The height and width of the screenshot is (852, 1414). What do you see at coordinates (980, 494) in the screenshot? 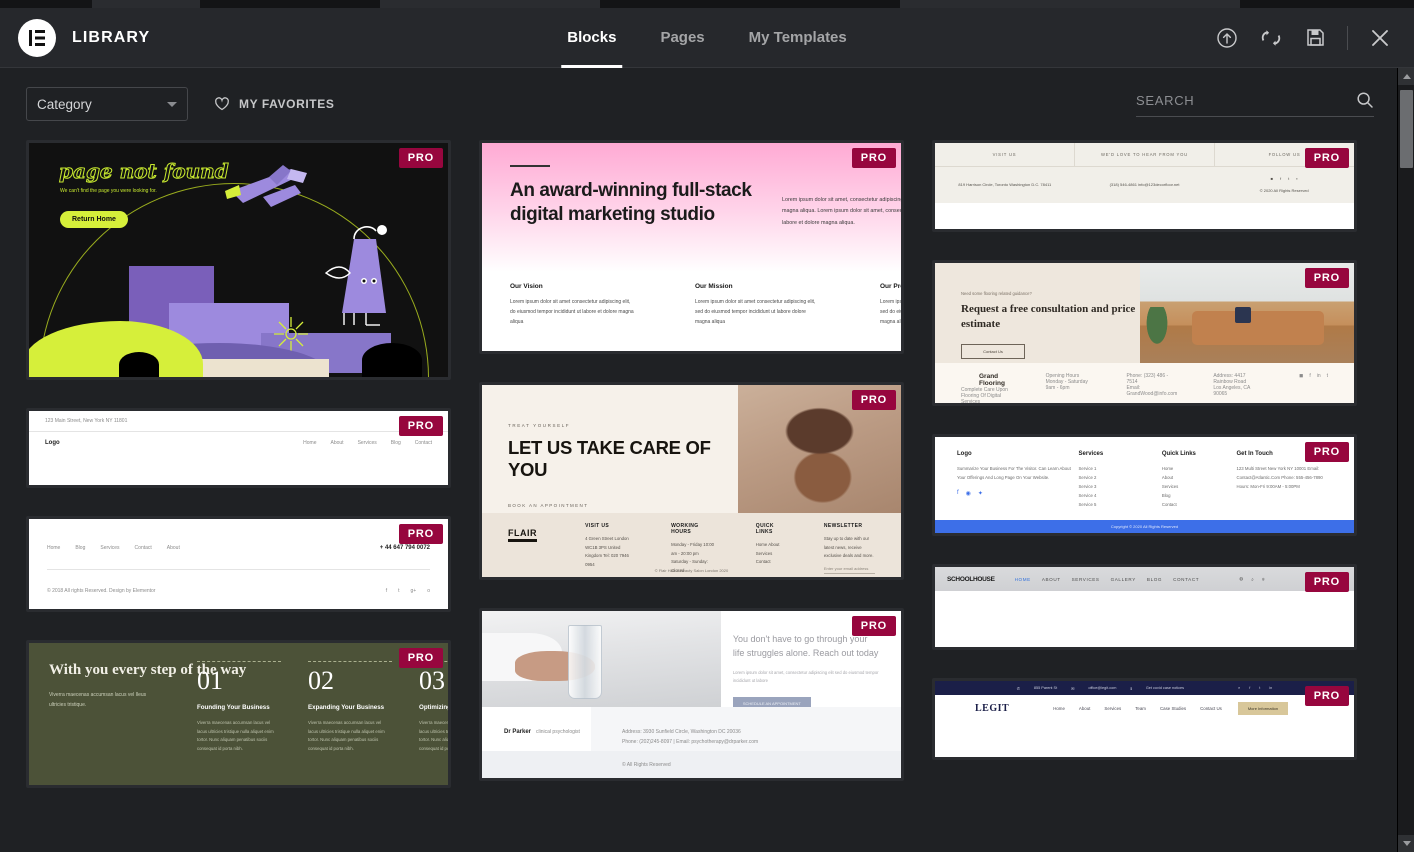
I see `twitter-icon: ✦` at bounding box center [980, 494].